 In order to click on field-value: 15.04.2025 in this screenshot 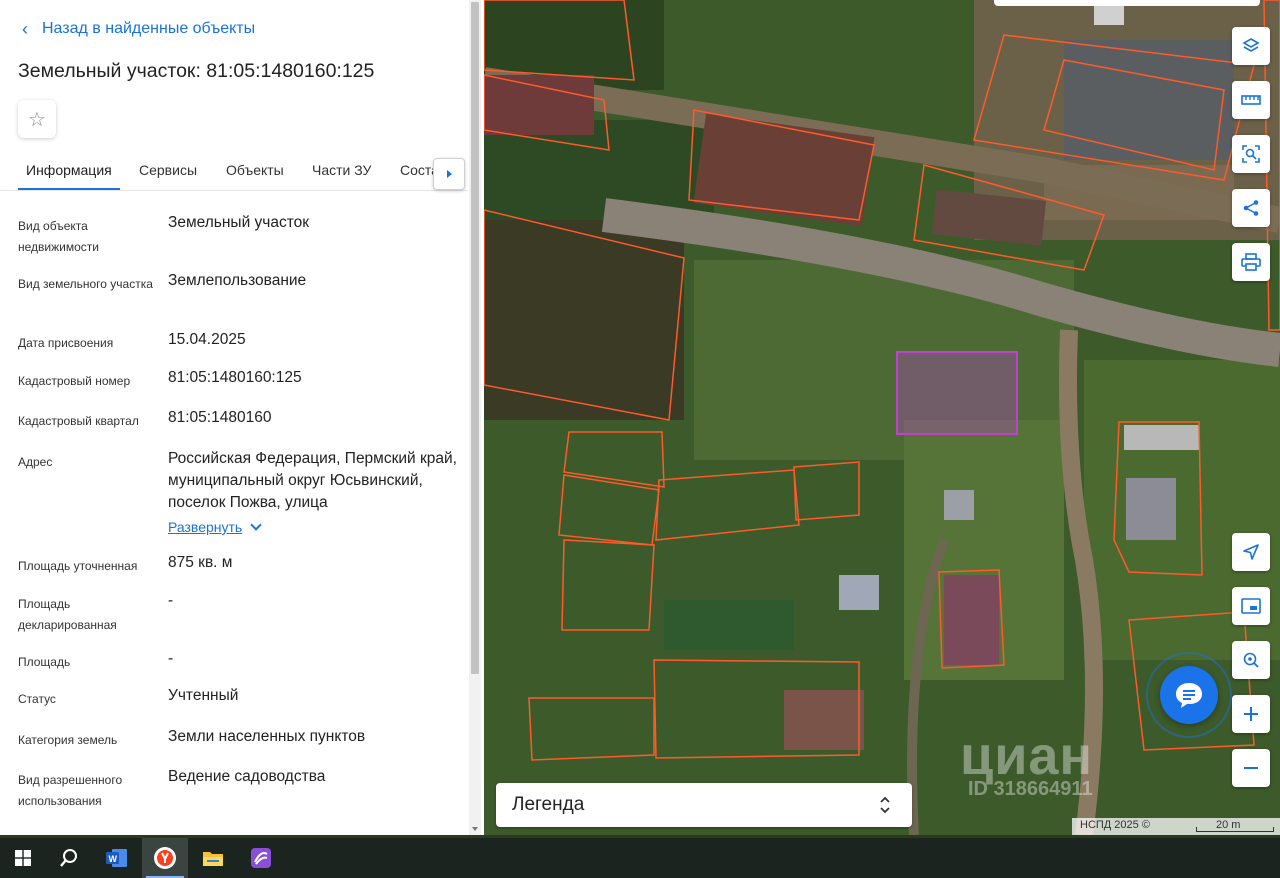, I will do `click(207, 339)`.